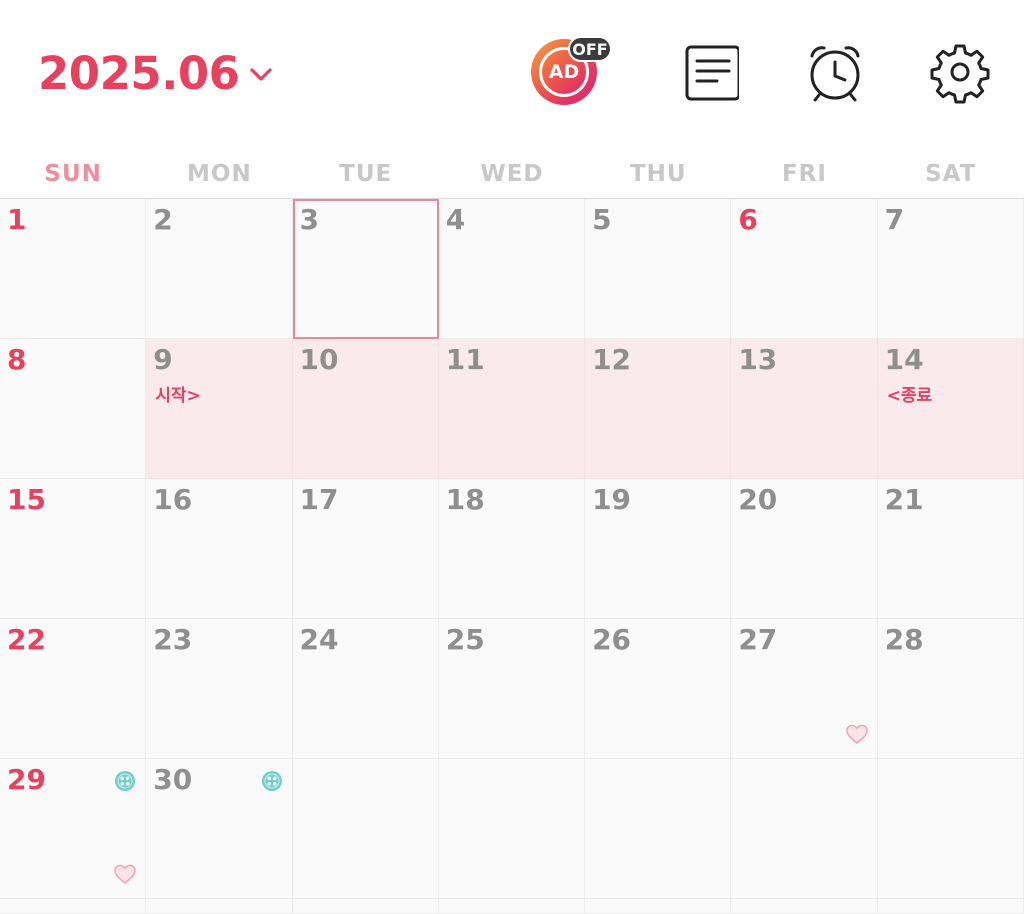 The image size is (1024, 914). What do you see at coordinates (73, 829) in the screenshot?
I see `day-cell: 29` at bounding box center [73, 829].